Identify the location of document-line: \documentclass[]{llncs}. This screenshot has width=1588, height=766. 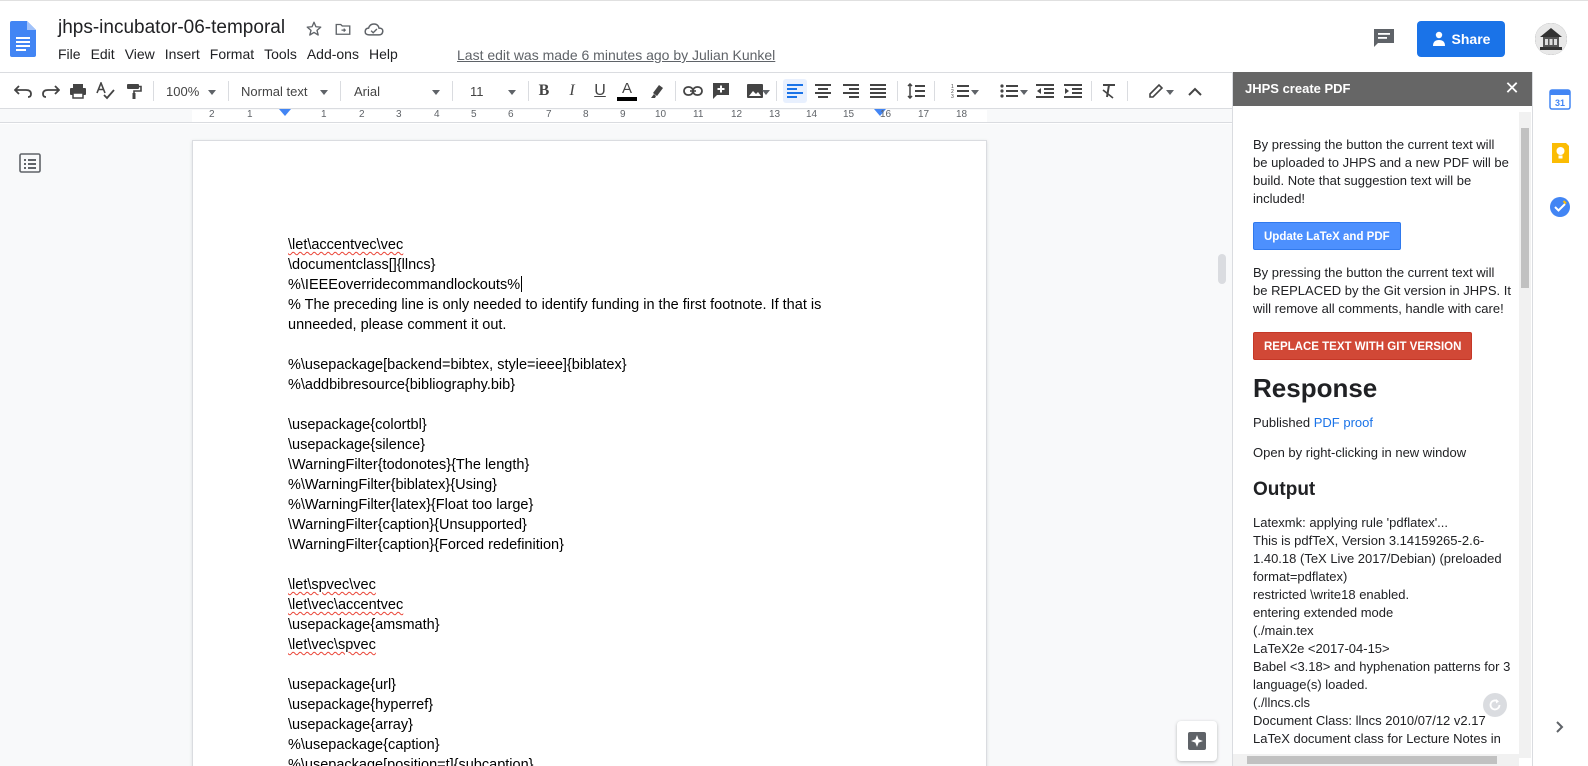
(560, 265).